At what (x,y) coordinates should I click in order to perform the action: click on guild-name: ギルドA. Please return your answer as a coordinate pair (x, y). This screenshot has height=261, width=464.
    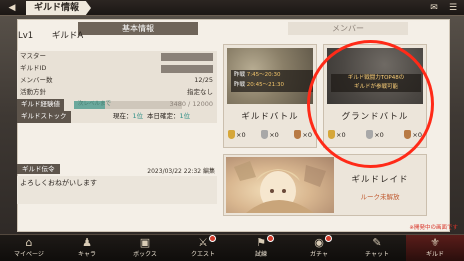
    Looking at the image, I should click on (67, 36).